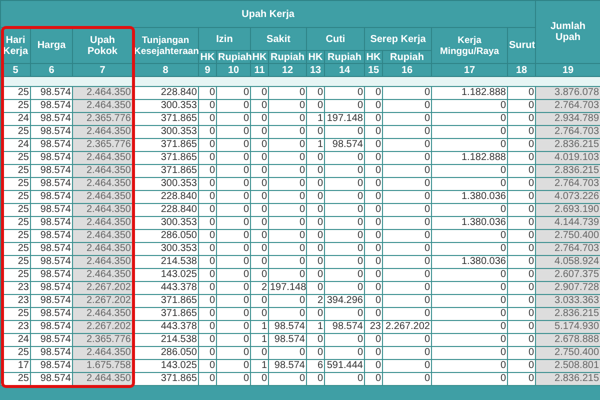 The image size is (600, 400). Describe the element at coordinates (287, 70) in the screenshot. I see `column-header: 12` at that location.